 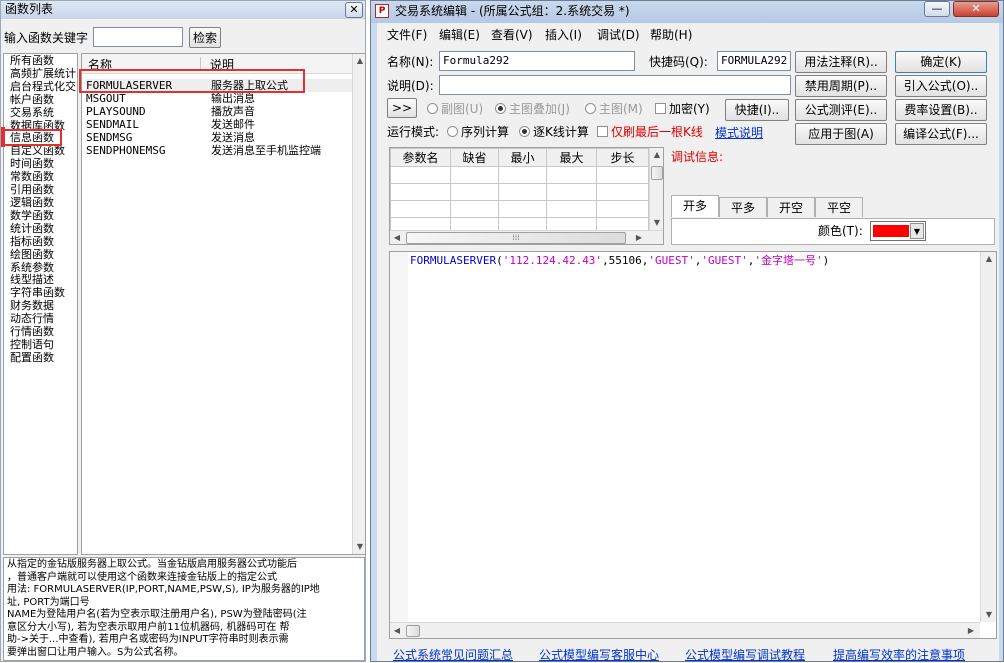 I want to click on run-mode-label: 运行模式:, so click(x=413, y=132).